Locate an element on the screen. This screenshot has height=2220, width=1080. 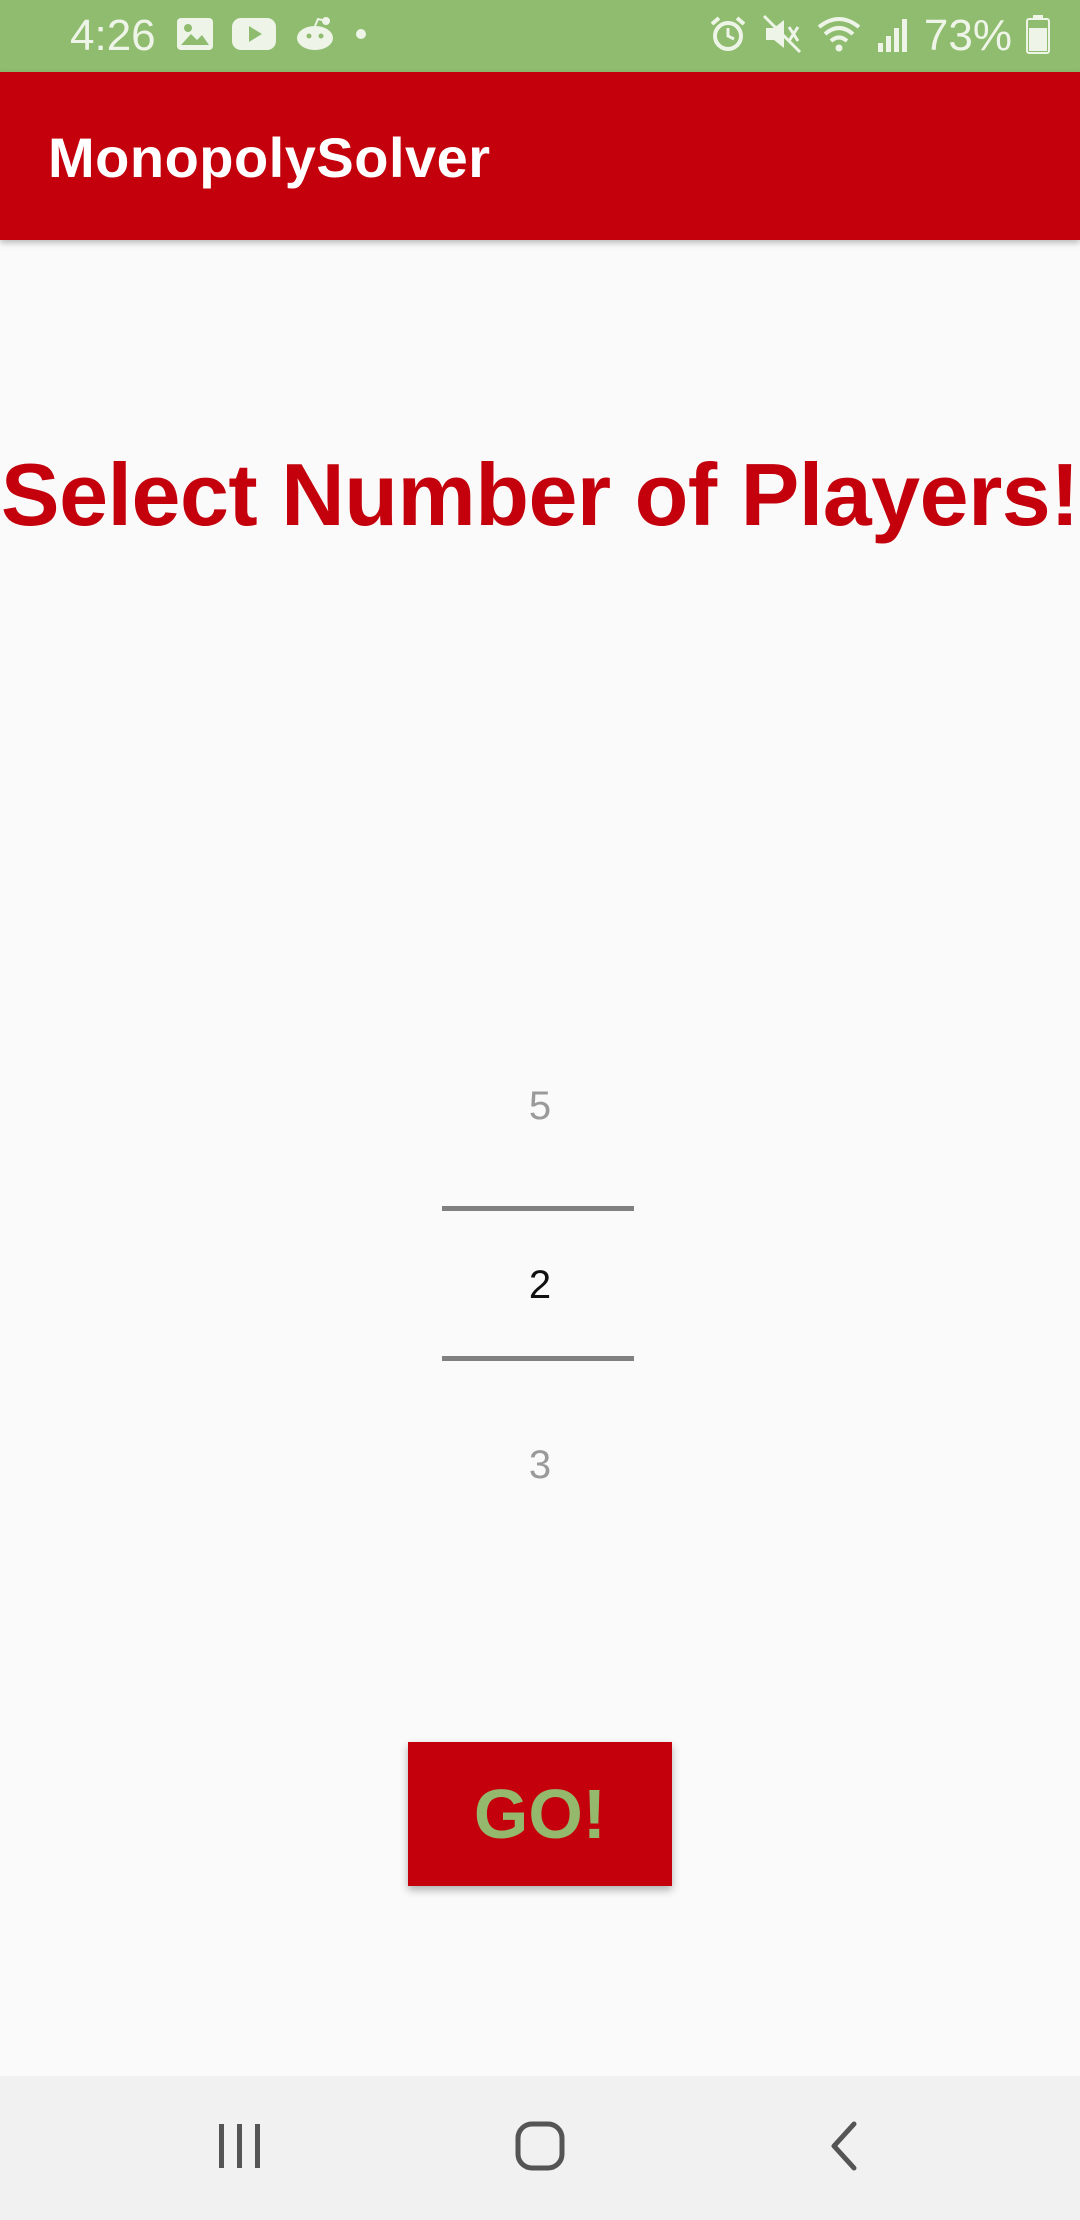
signal-icon is located at coordinates (893, 36).